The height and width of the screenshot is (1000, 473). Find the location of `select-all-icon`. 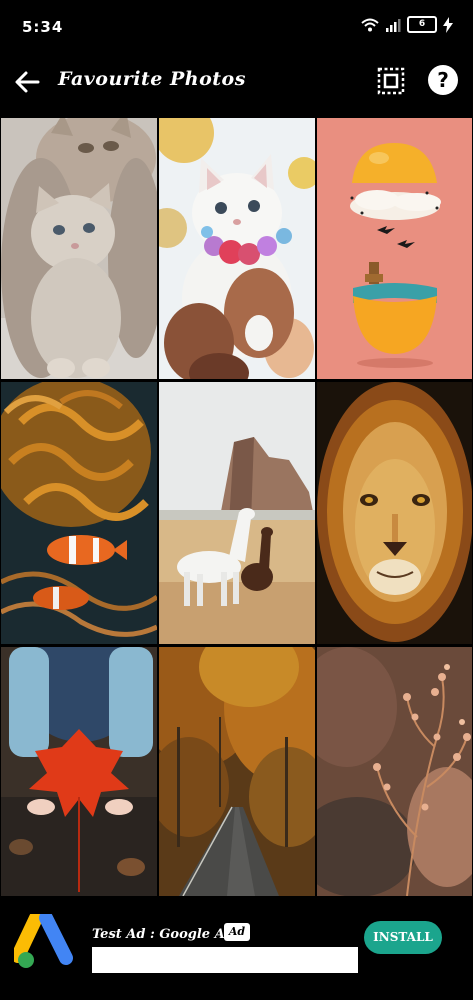

select-all-icon is located at coordinates (391, 81).